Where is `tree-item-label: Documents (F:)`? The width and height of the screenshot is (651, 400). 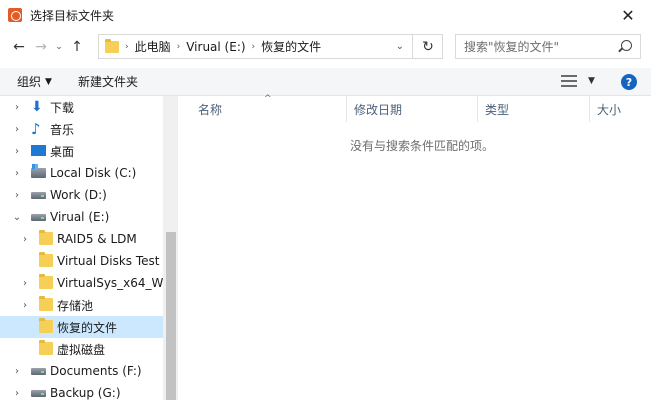
tree-item-label: Documents (F:) is located at coordinates (96, 371).